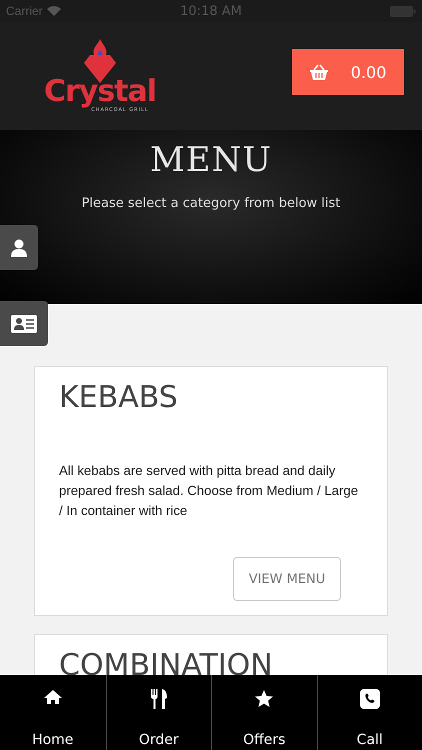 The image size is (422, 750). Describe the element at coordinates (53, 11) in the screenshot. I see `wifi-icon` at that location.